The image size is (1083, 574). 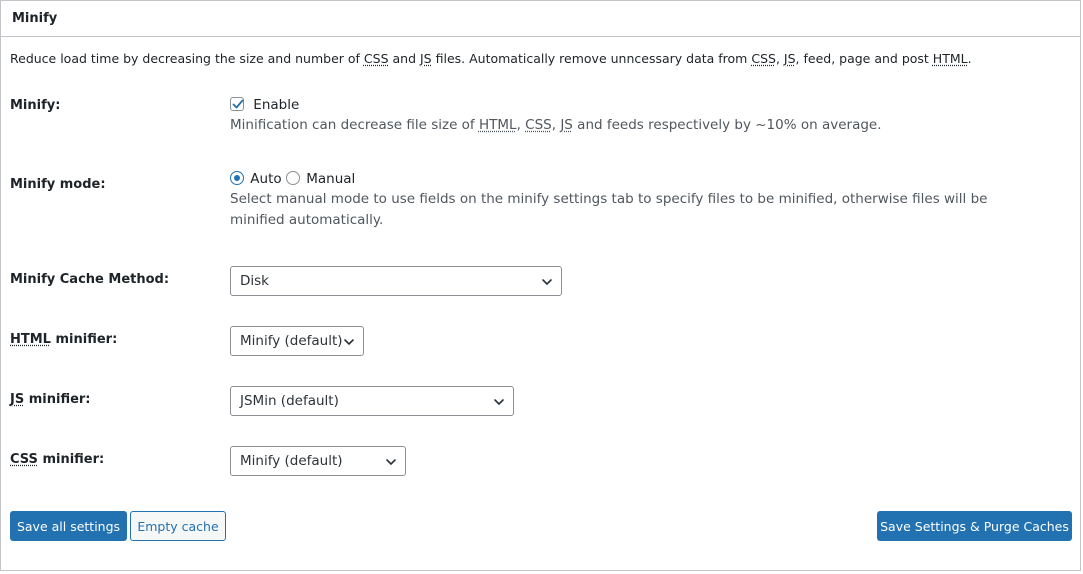 I want to click on panel-title: Minify, so click(x=35, y=18).